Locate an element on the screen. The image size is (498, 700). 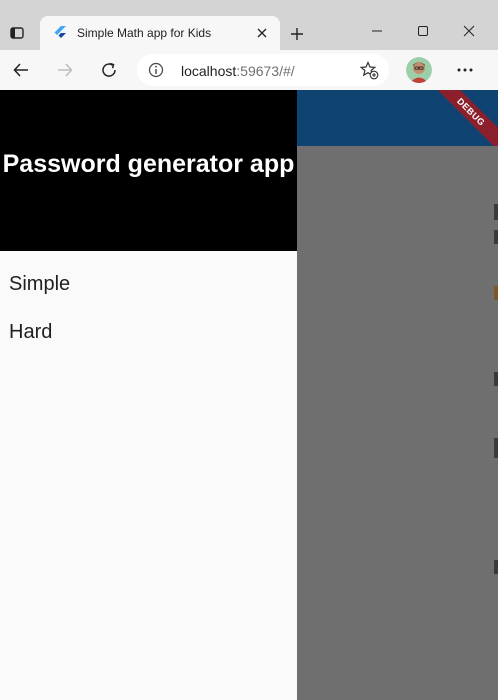
tab-actions-icon is located at coordinates (17, 33).